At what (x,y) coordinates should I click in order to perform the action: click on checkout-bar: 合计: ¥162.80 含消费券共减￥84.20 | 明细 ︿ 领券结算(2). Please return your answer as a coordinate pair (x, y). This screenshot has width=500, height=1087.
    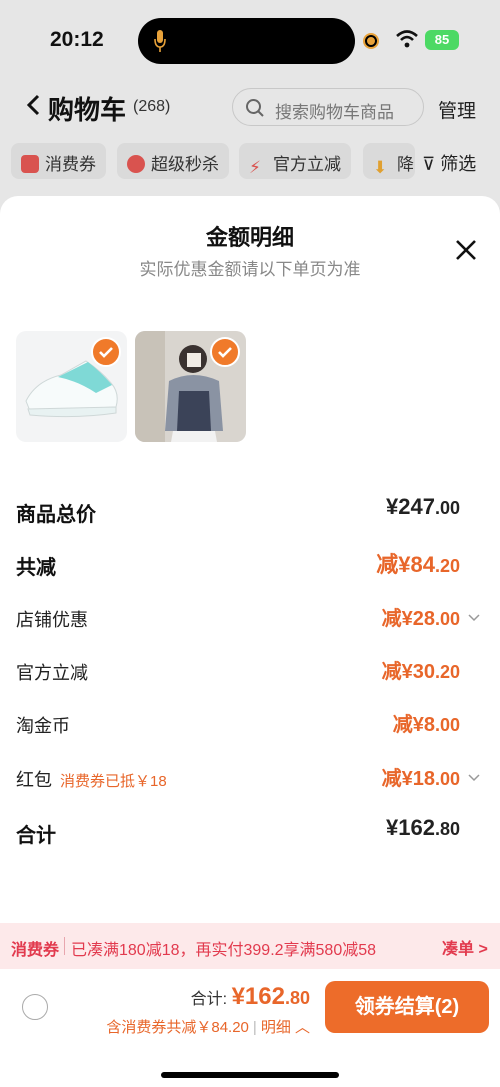
    Looking at the image, I should click on (250, 1028).